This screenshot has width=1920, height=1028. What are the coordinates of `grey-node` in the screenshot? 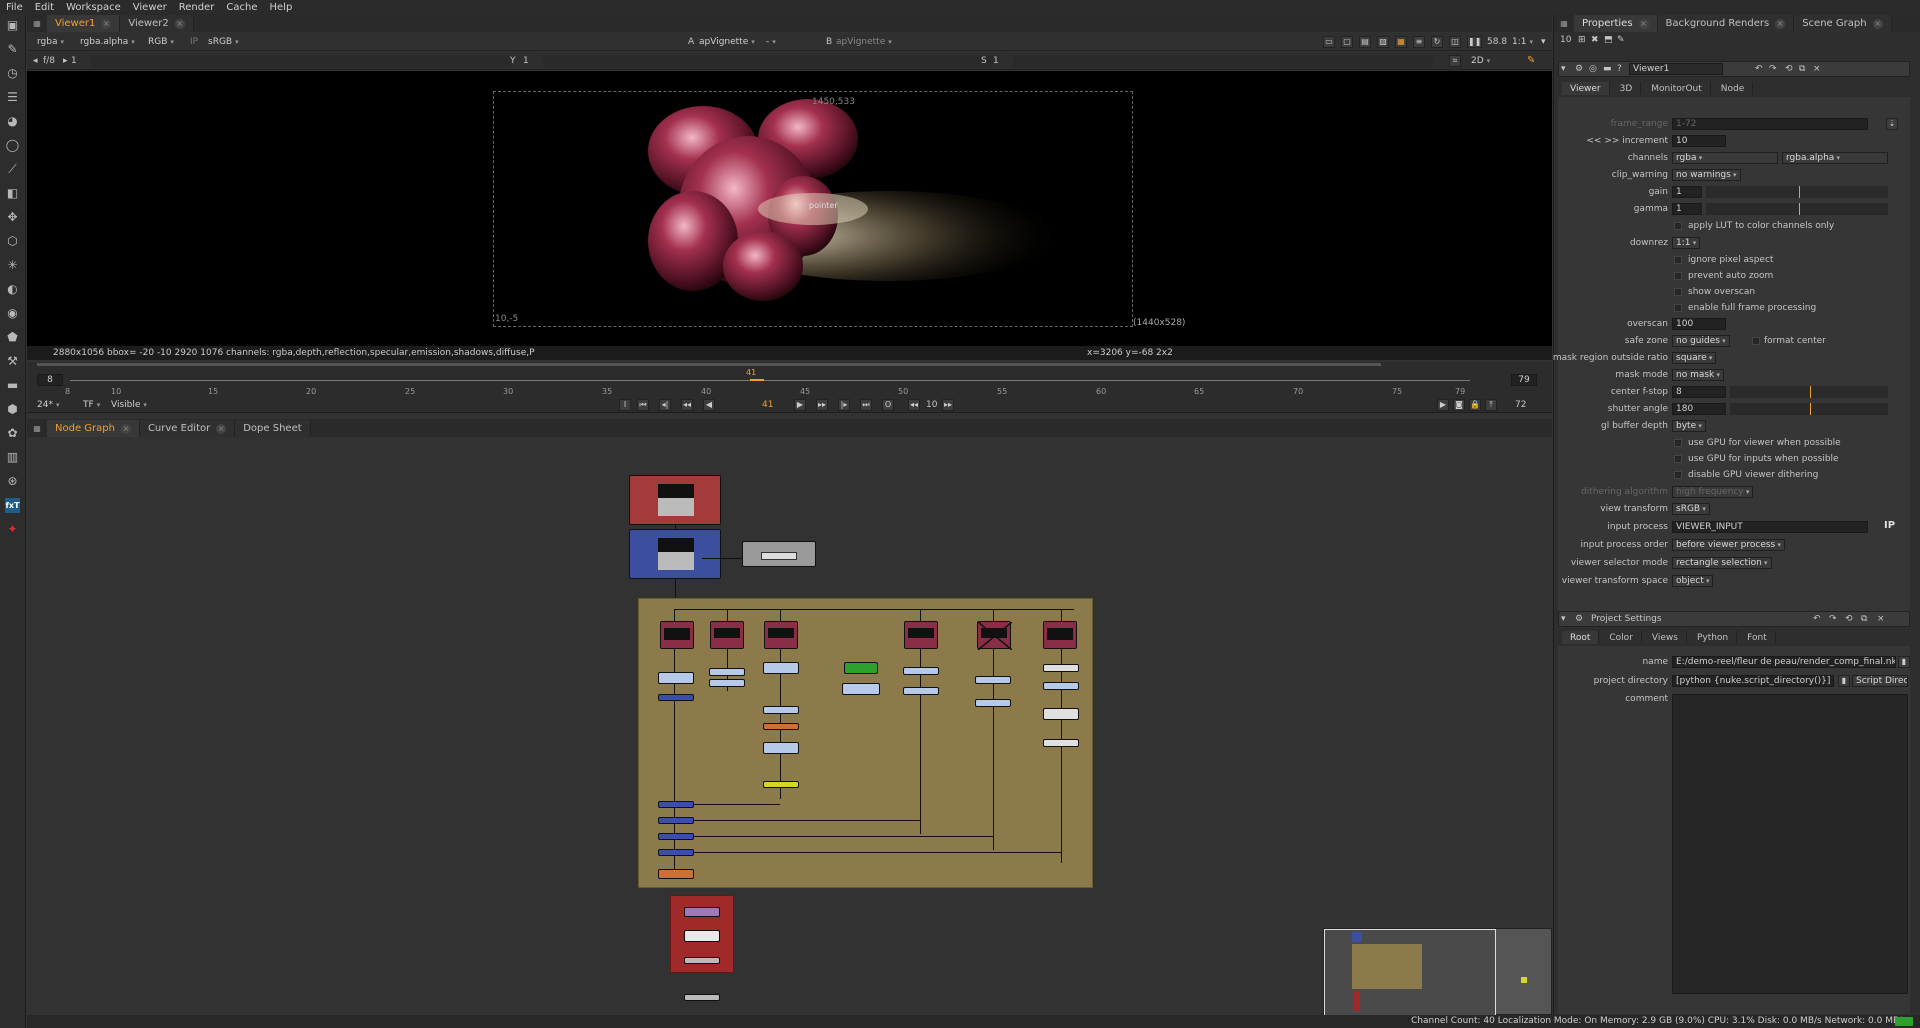 It's located at (779, 554).